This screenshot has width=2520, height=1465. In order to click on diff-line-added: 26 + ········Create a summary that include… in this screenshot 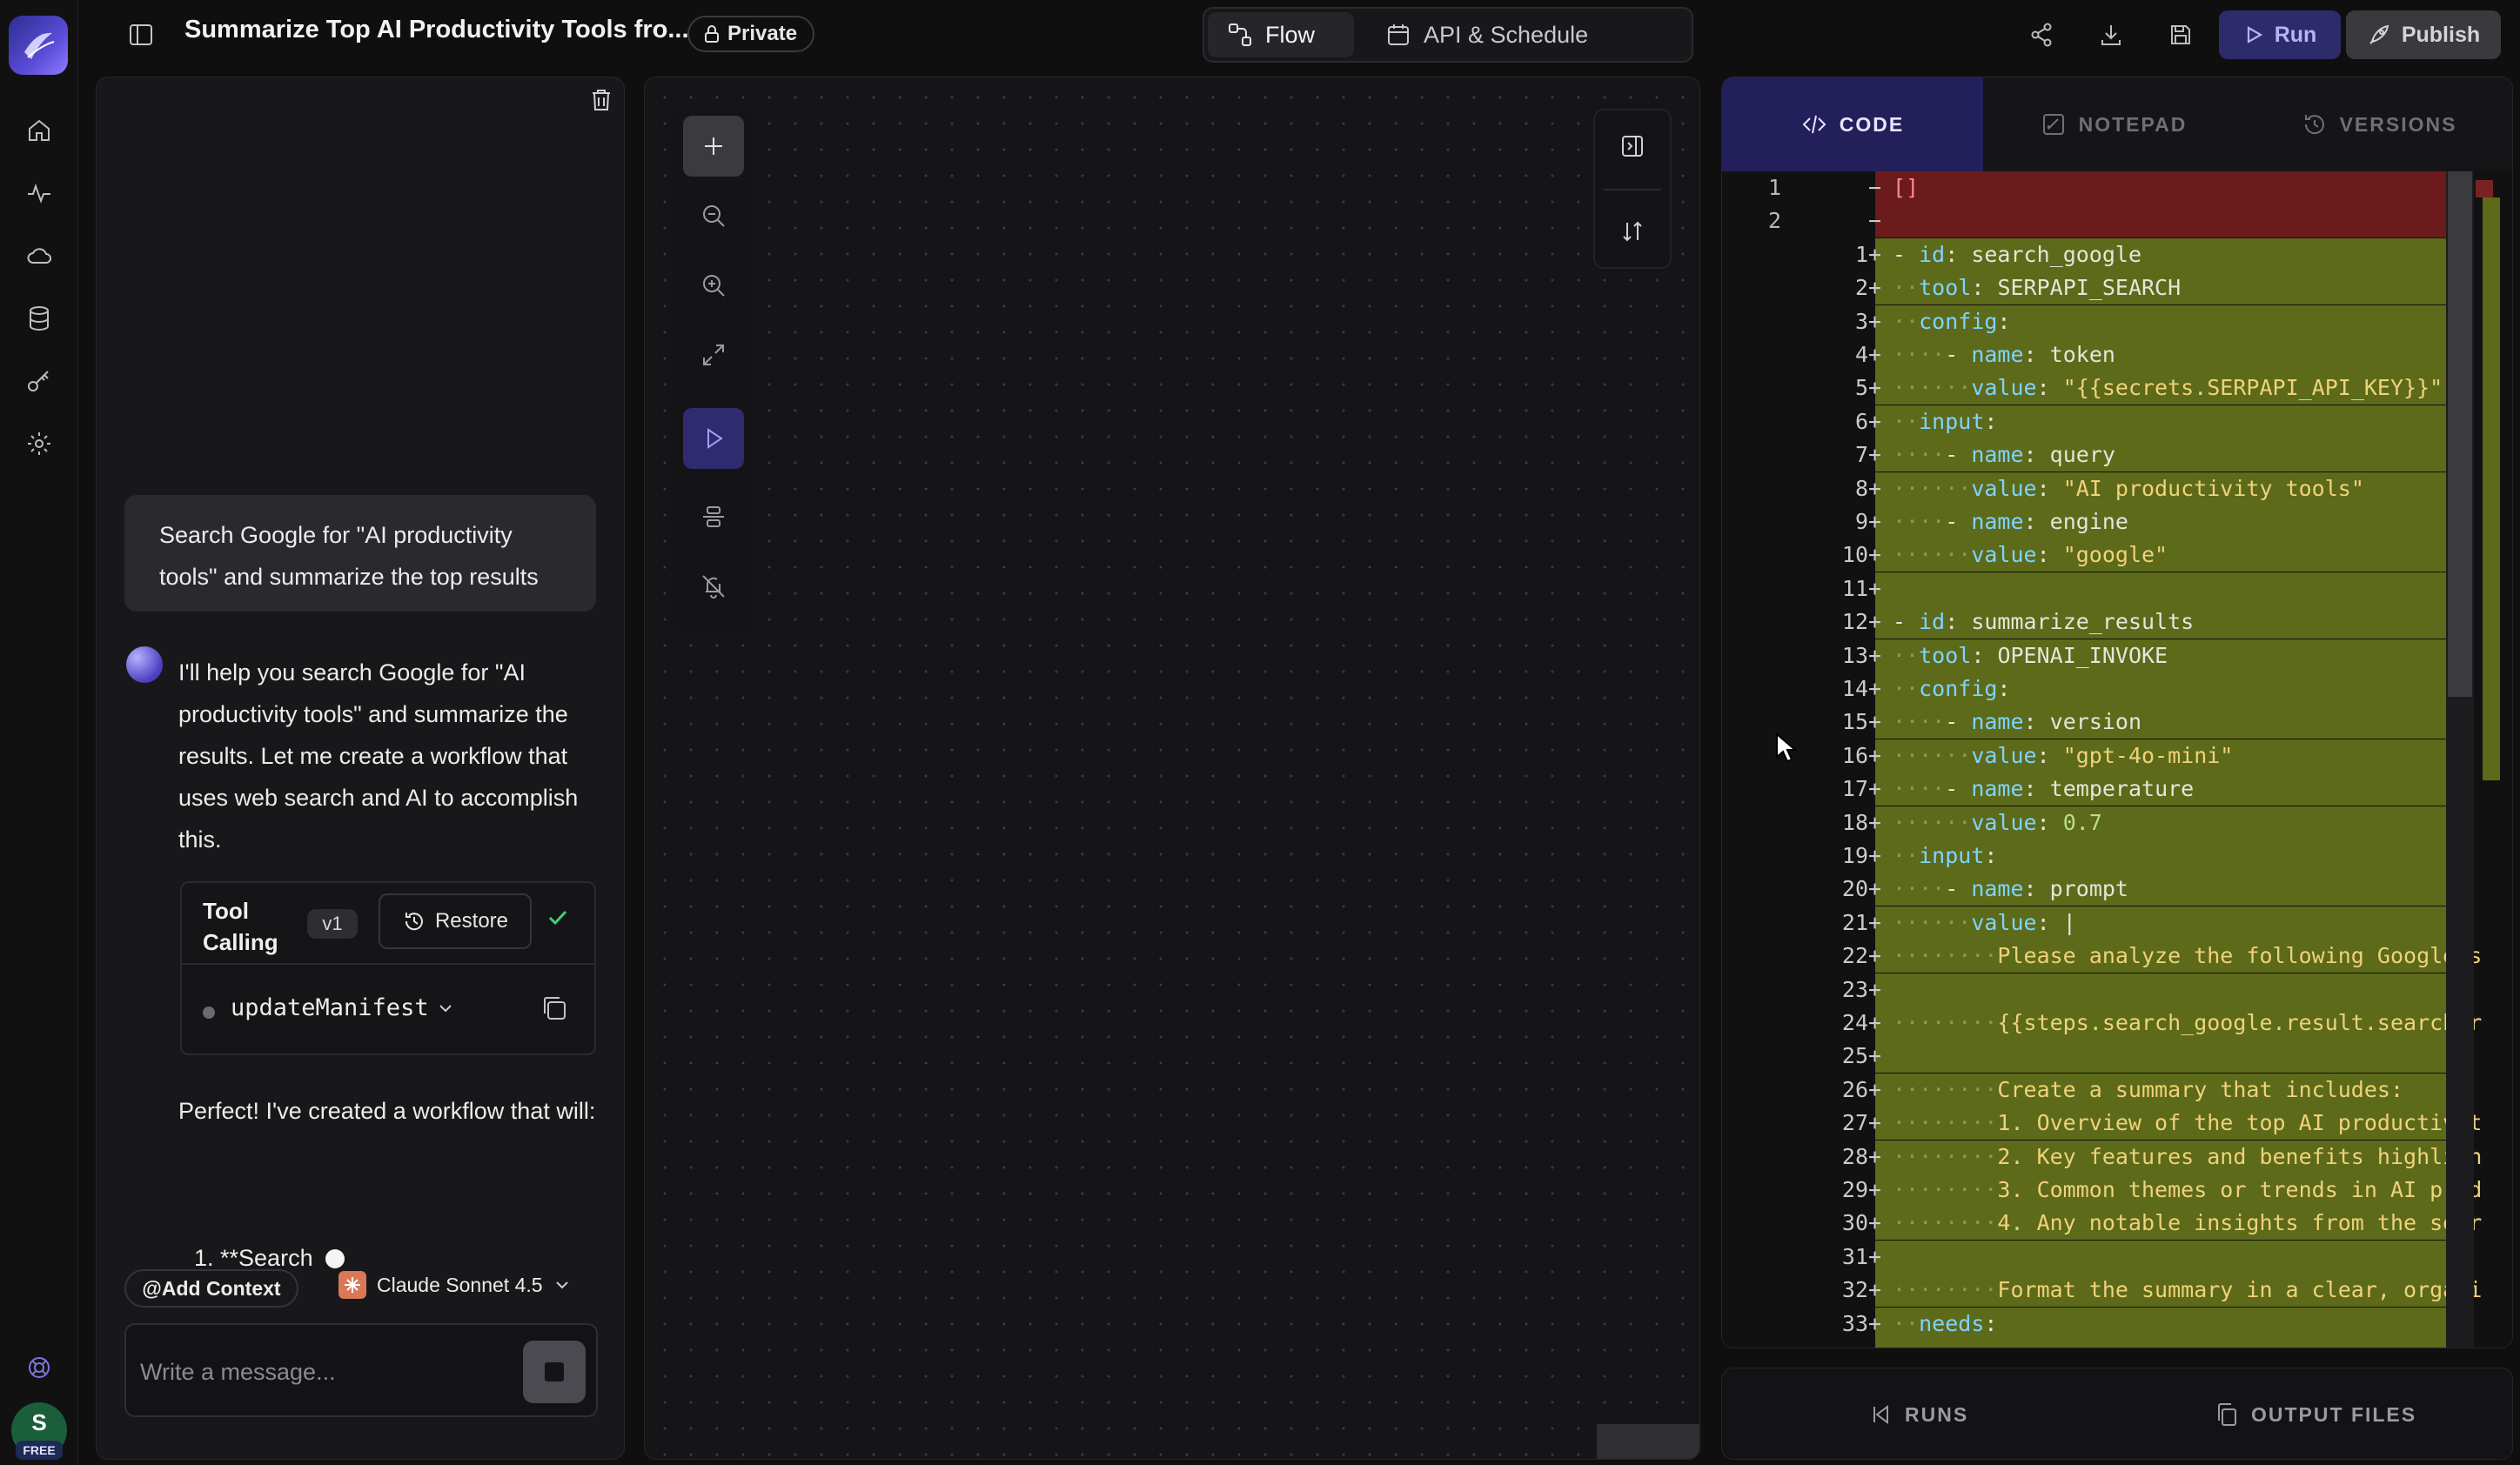, I will do `click(2117, 1090)`.